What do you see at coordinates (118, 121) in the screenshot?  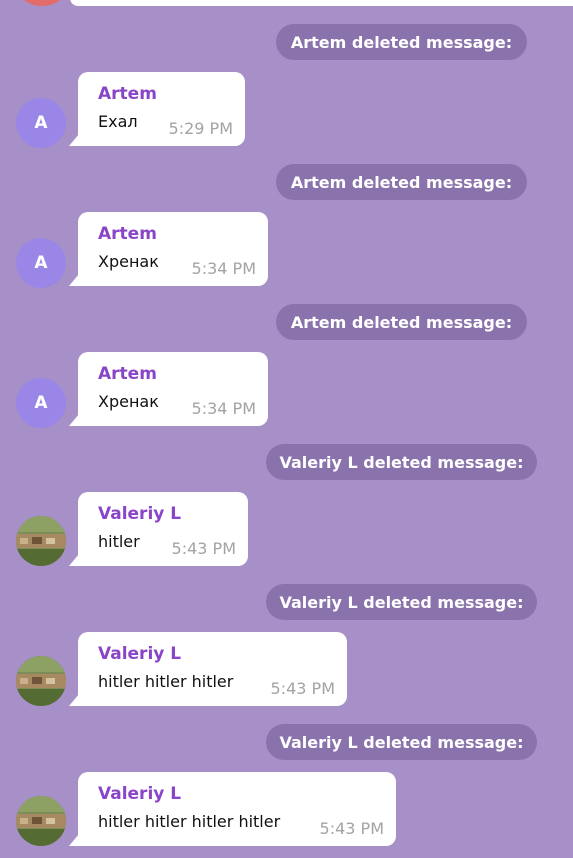 I see `message-text: Ехал` at bounding box center [118, 121].